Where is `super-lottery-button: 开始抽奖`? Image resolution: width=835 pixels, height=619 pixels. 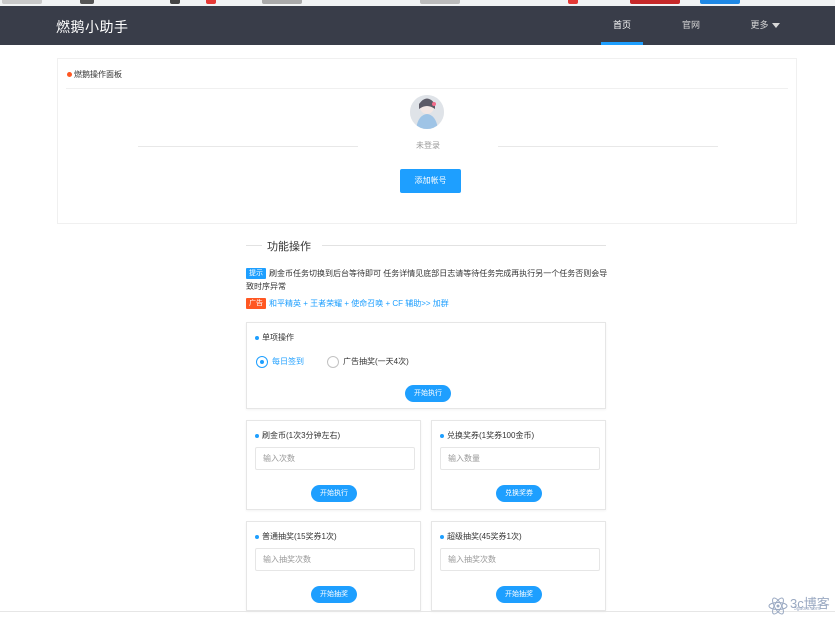 super-lottery-button: 开始抽奖 is located at coordinates (519, 594).